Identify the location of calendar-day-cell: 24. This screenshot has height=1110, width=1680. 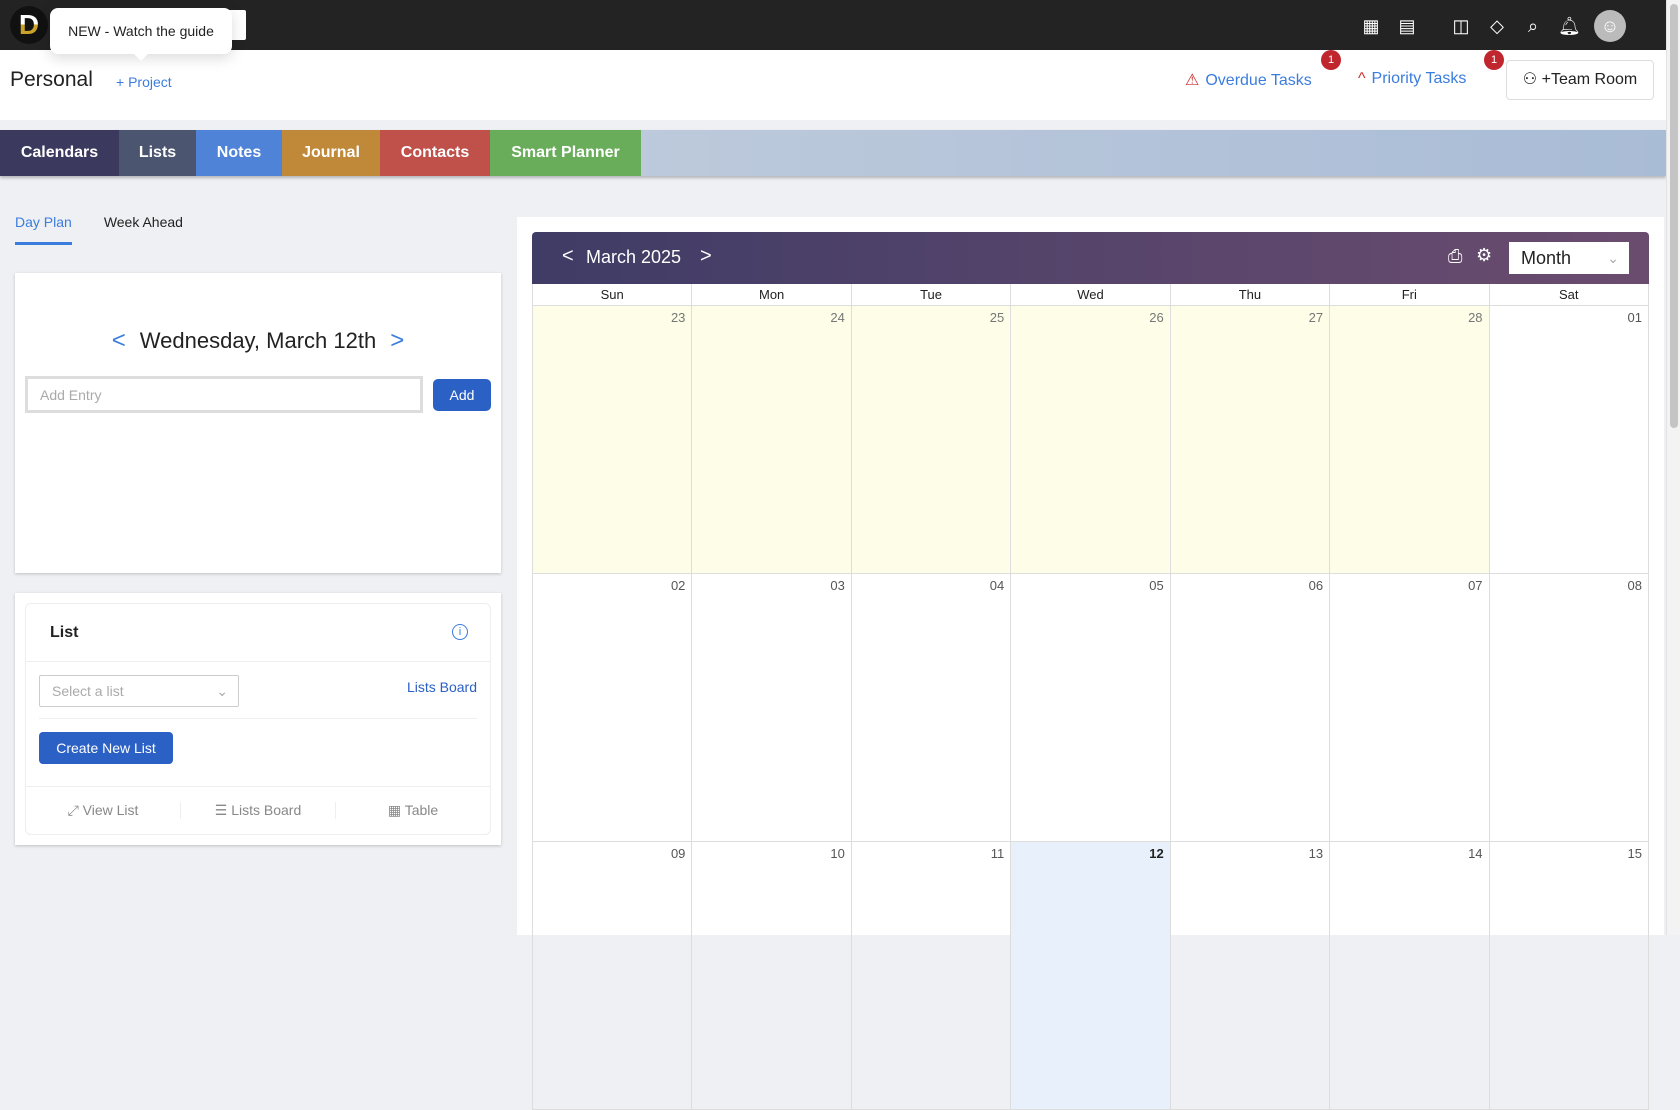
(772, 439).